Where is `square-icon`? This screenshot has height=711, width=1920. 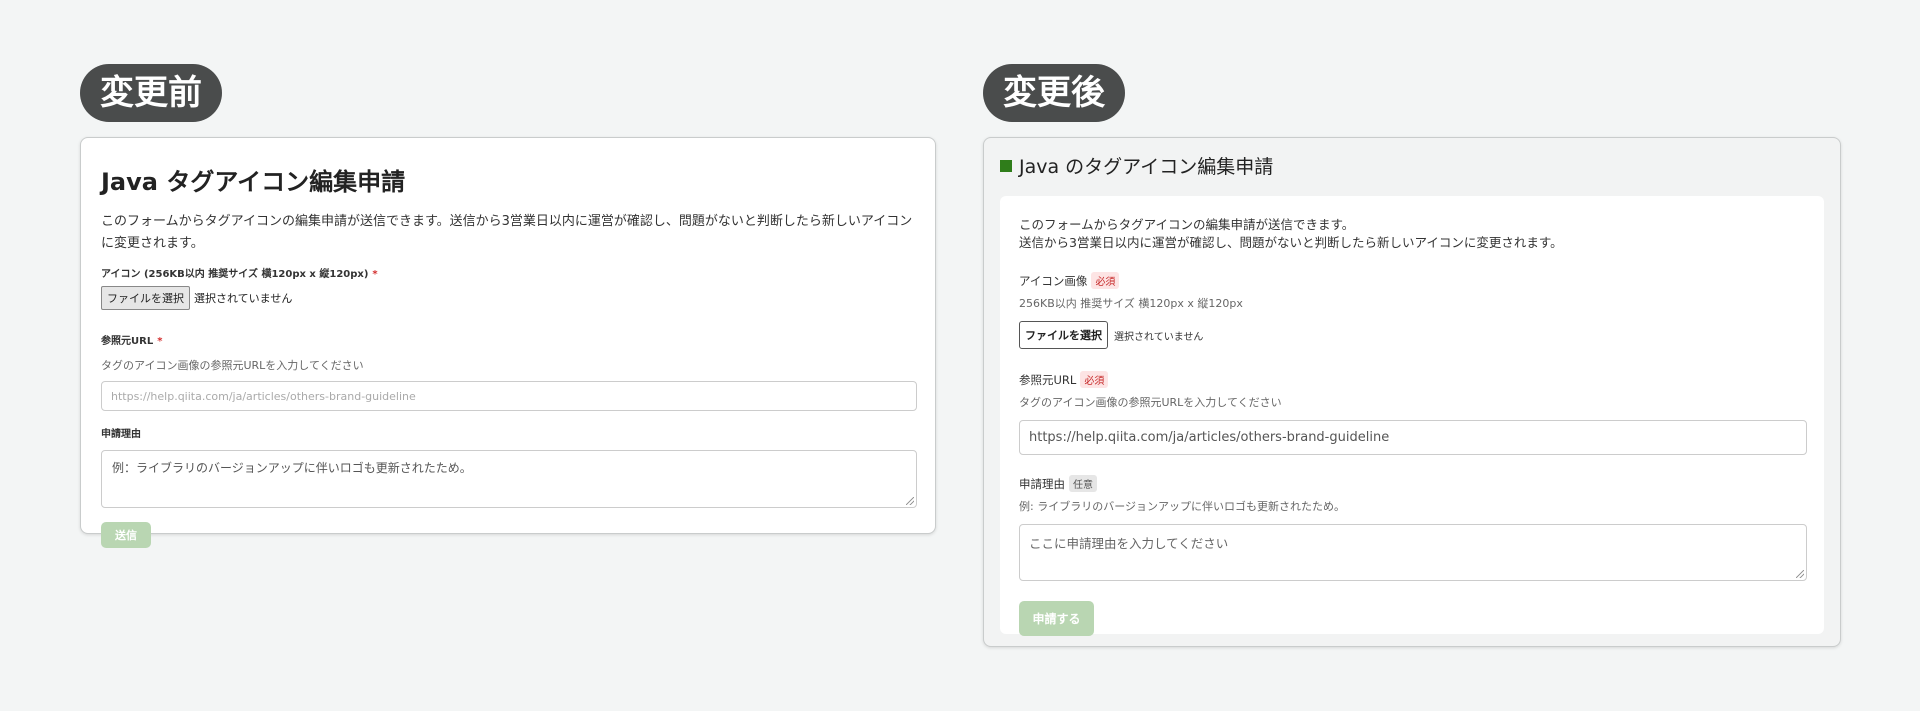
square-icon is located at coordinates (1006, 165).